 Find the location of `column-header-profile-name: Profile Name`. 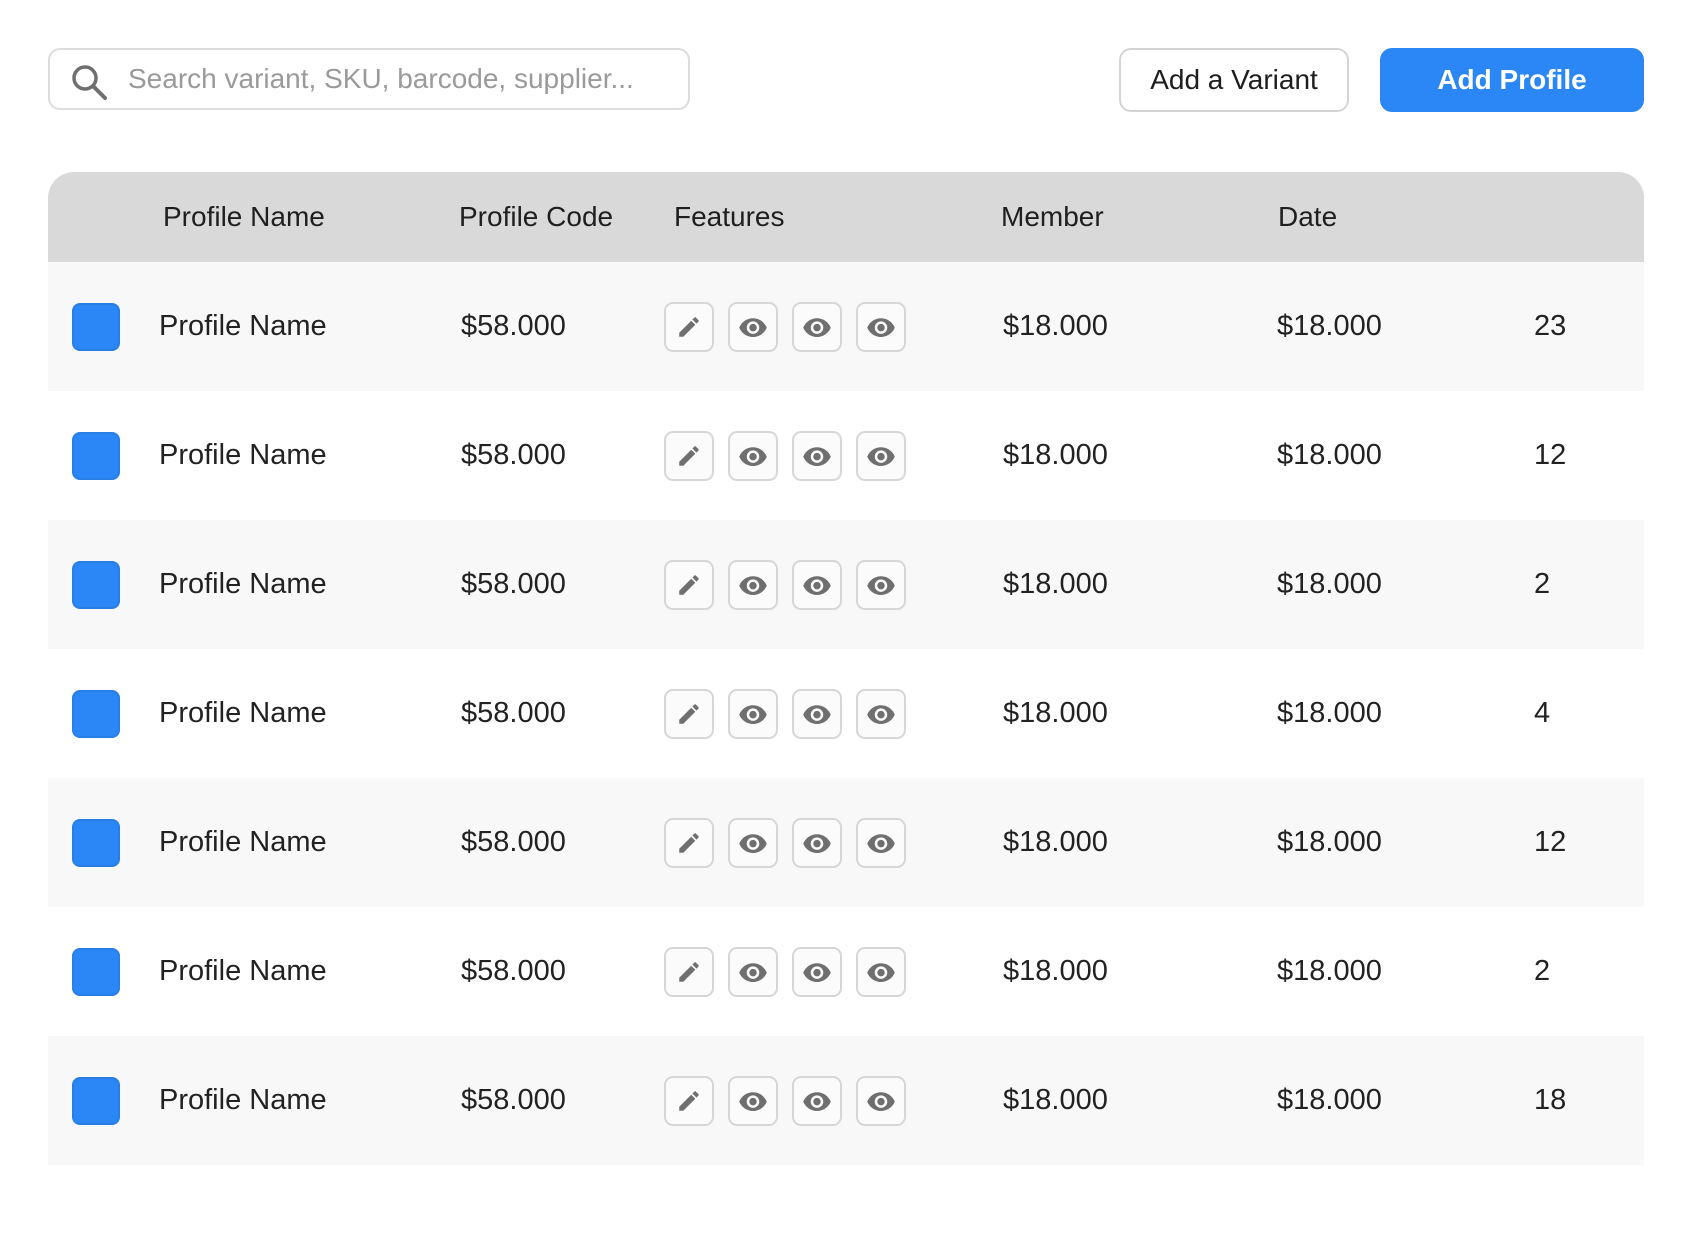

column-header-profile-name: Profile Name is located at coordinates (244, 217).